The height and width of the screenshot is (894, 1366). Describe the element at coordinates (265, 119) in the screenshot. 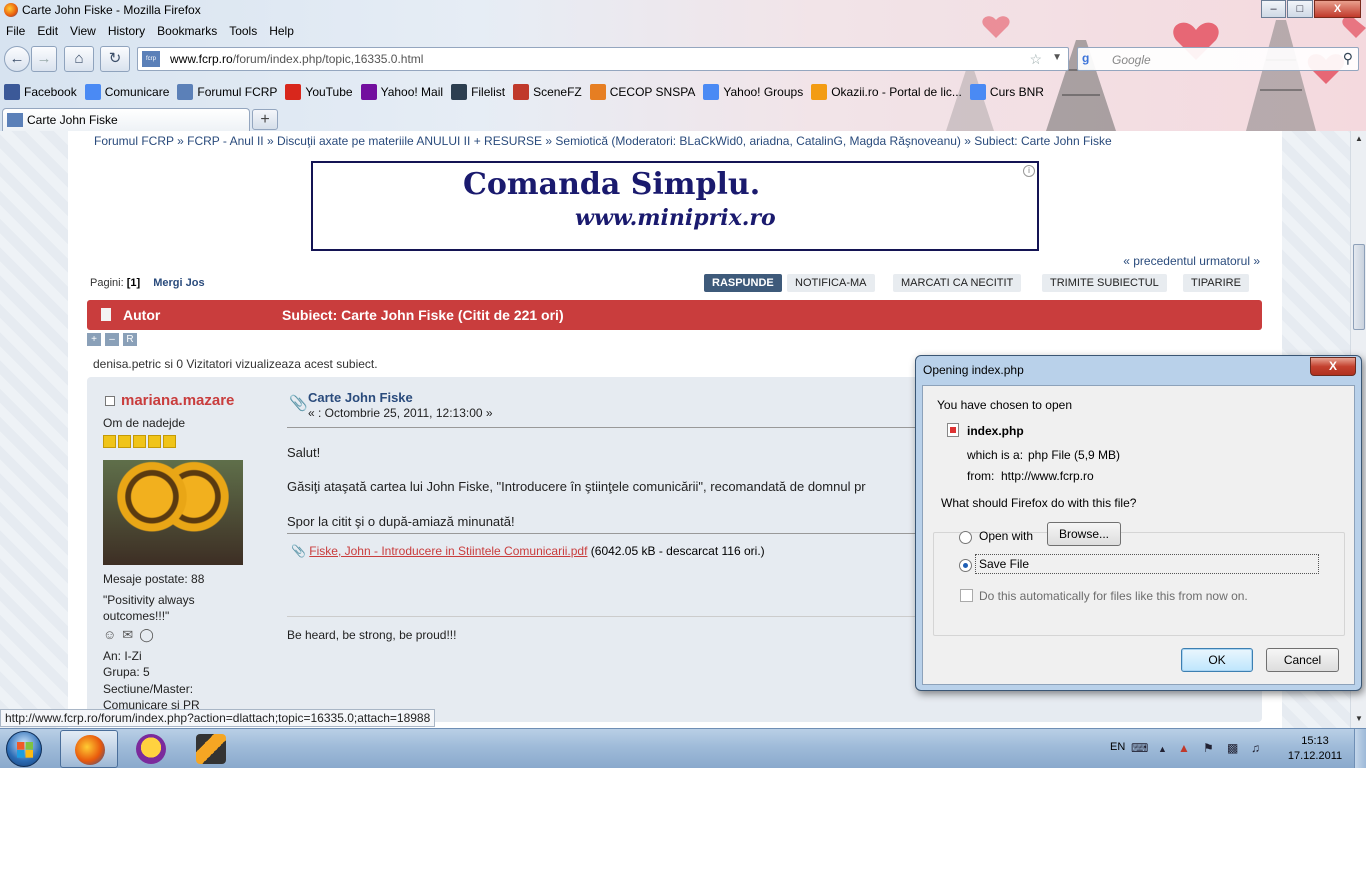

I see `new-tab-button: +` at that location.